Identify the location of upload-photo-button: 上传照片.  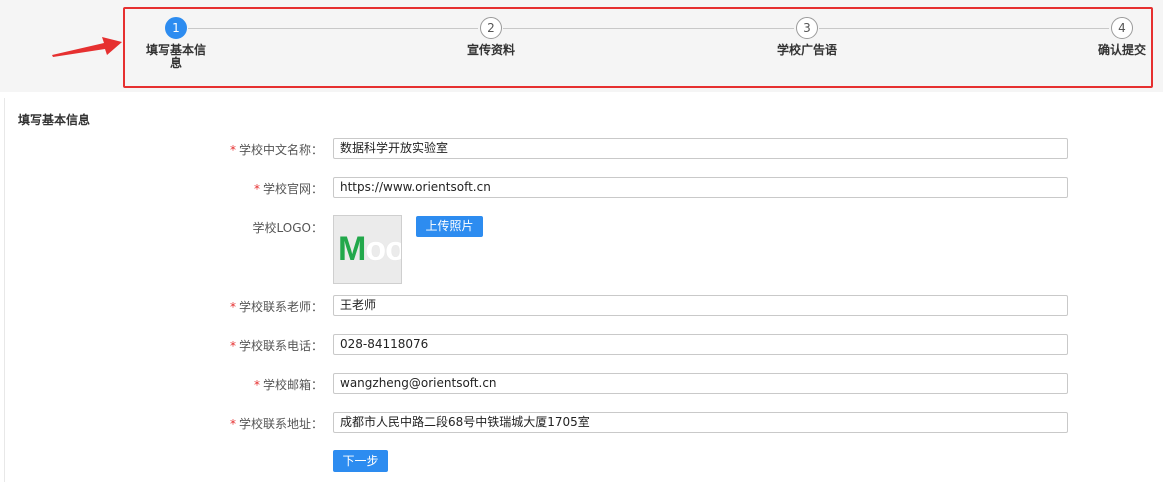
(449, 226).